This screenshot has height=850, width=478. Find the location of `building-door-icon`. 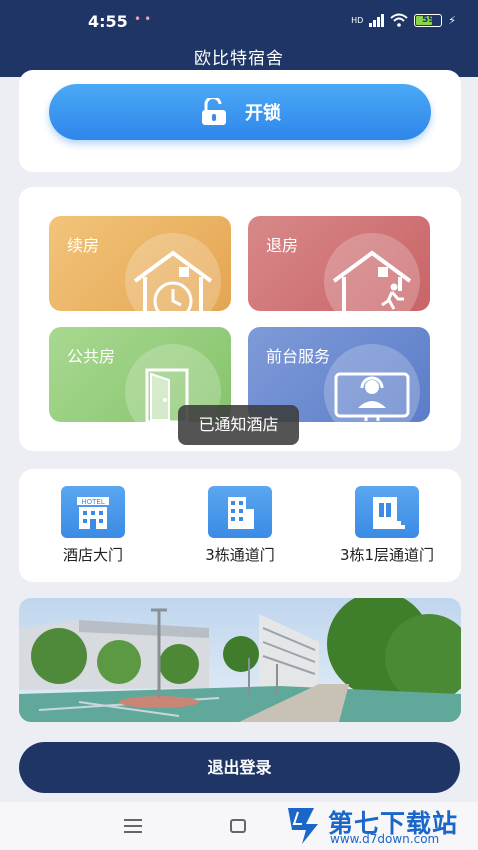

building-door-icon is located at coordinates (387, 512).